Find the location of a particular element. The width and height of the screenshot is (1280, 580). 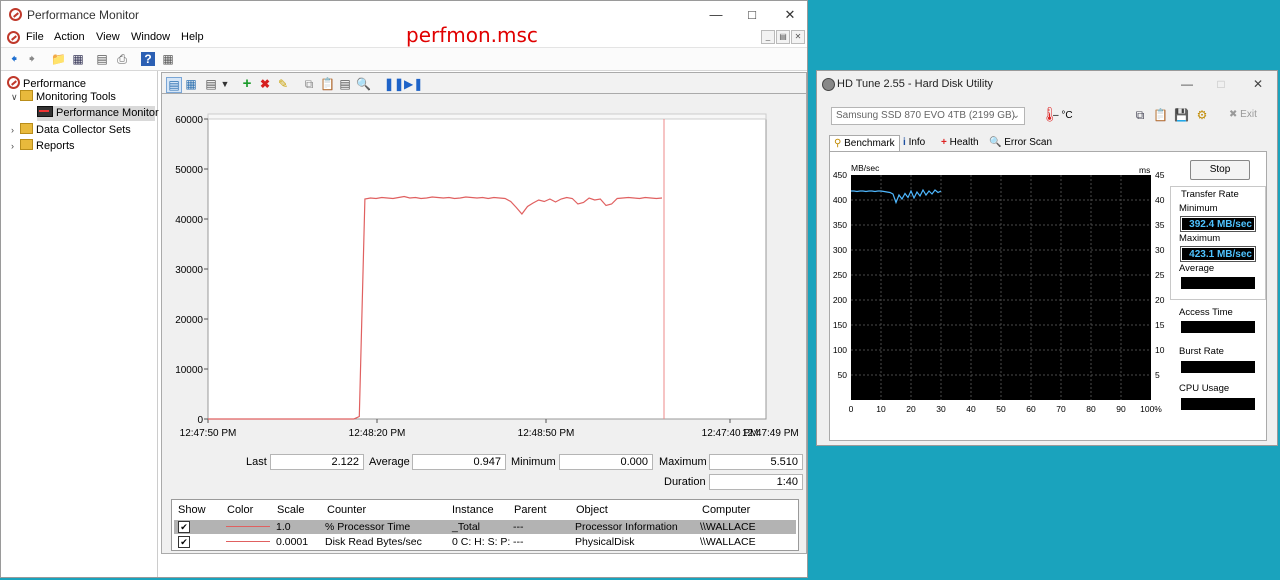

reports-folder-icon is located at coordinates (26, 144).